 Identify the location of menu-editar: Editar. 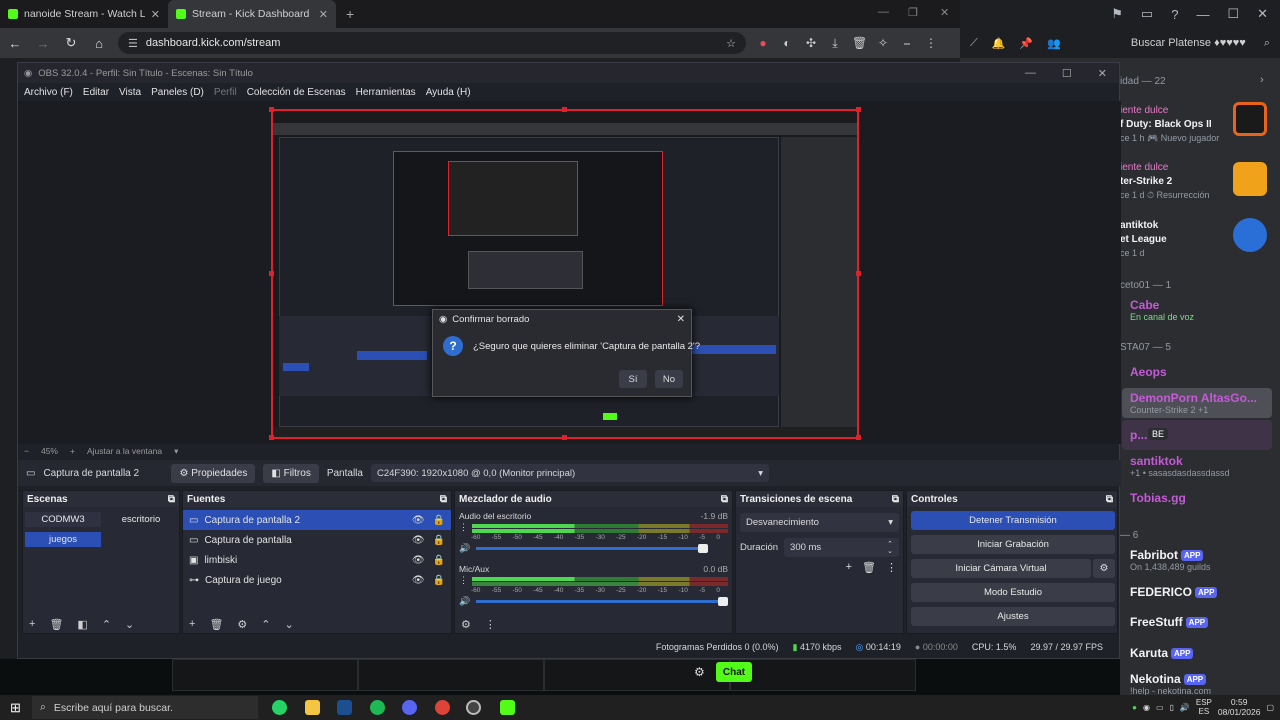
(96, 92).